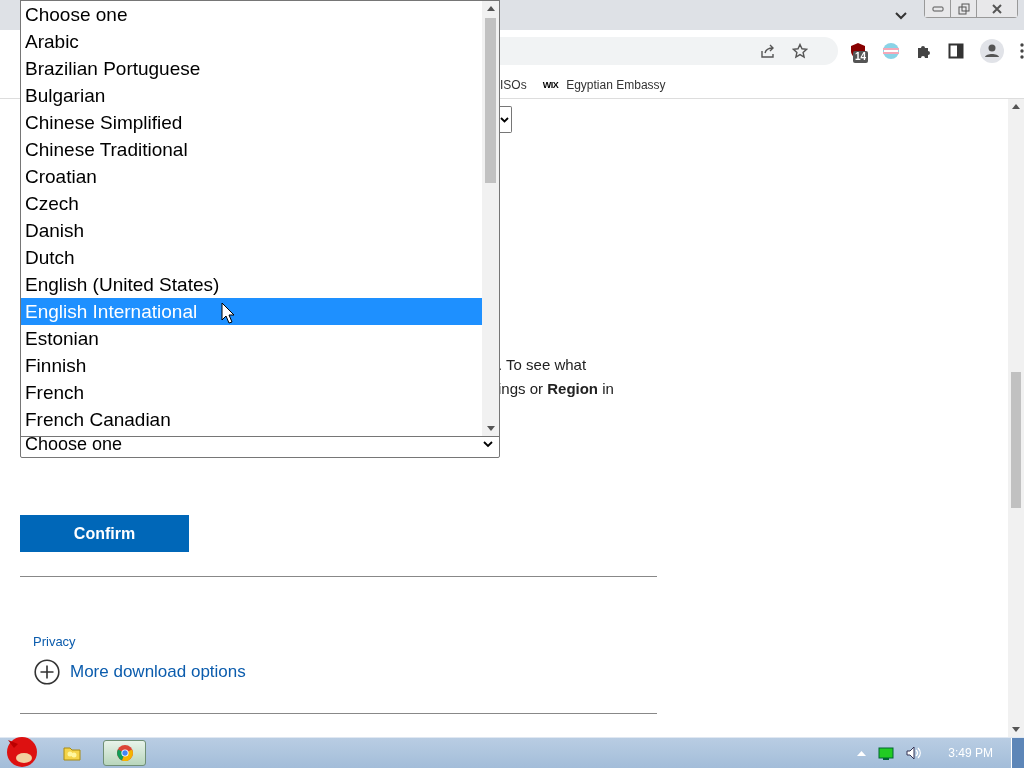  Describe the element at coordinates (251, 203) in the screenshot. I see `dropdown-option: Czech` at that location.